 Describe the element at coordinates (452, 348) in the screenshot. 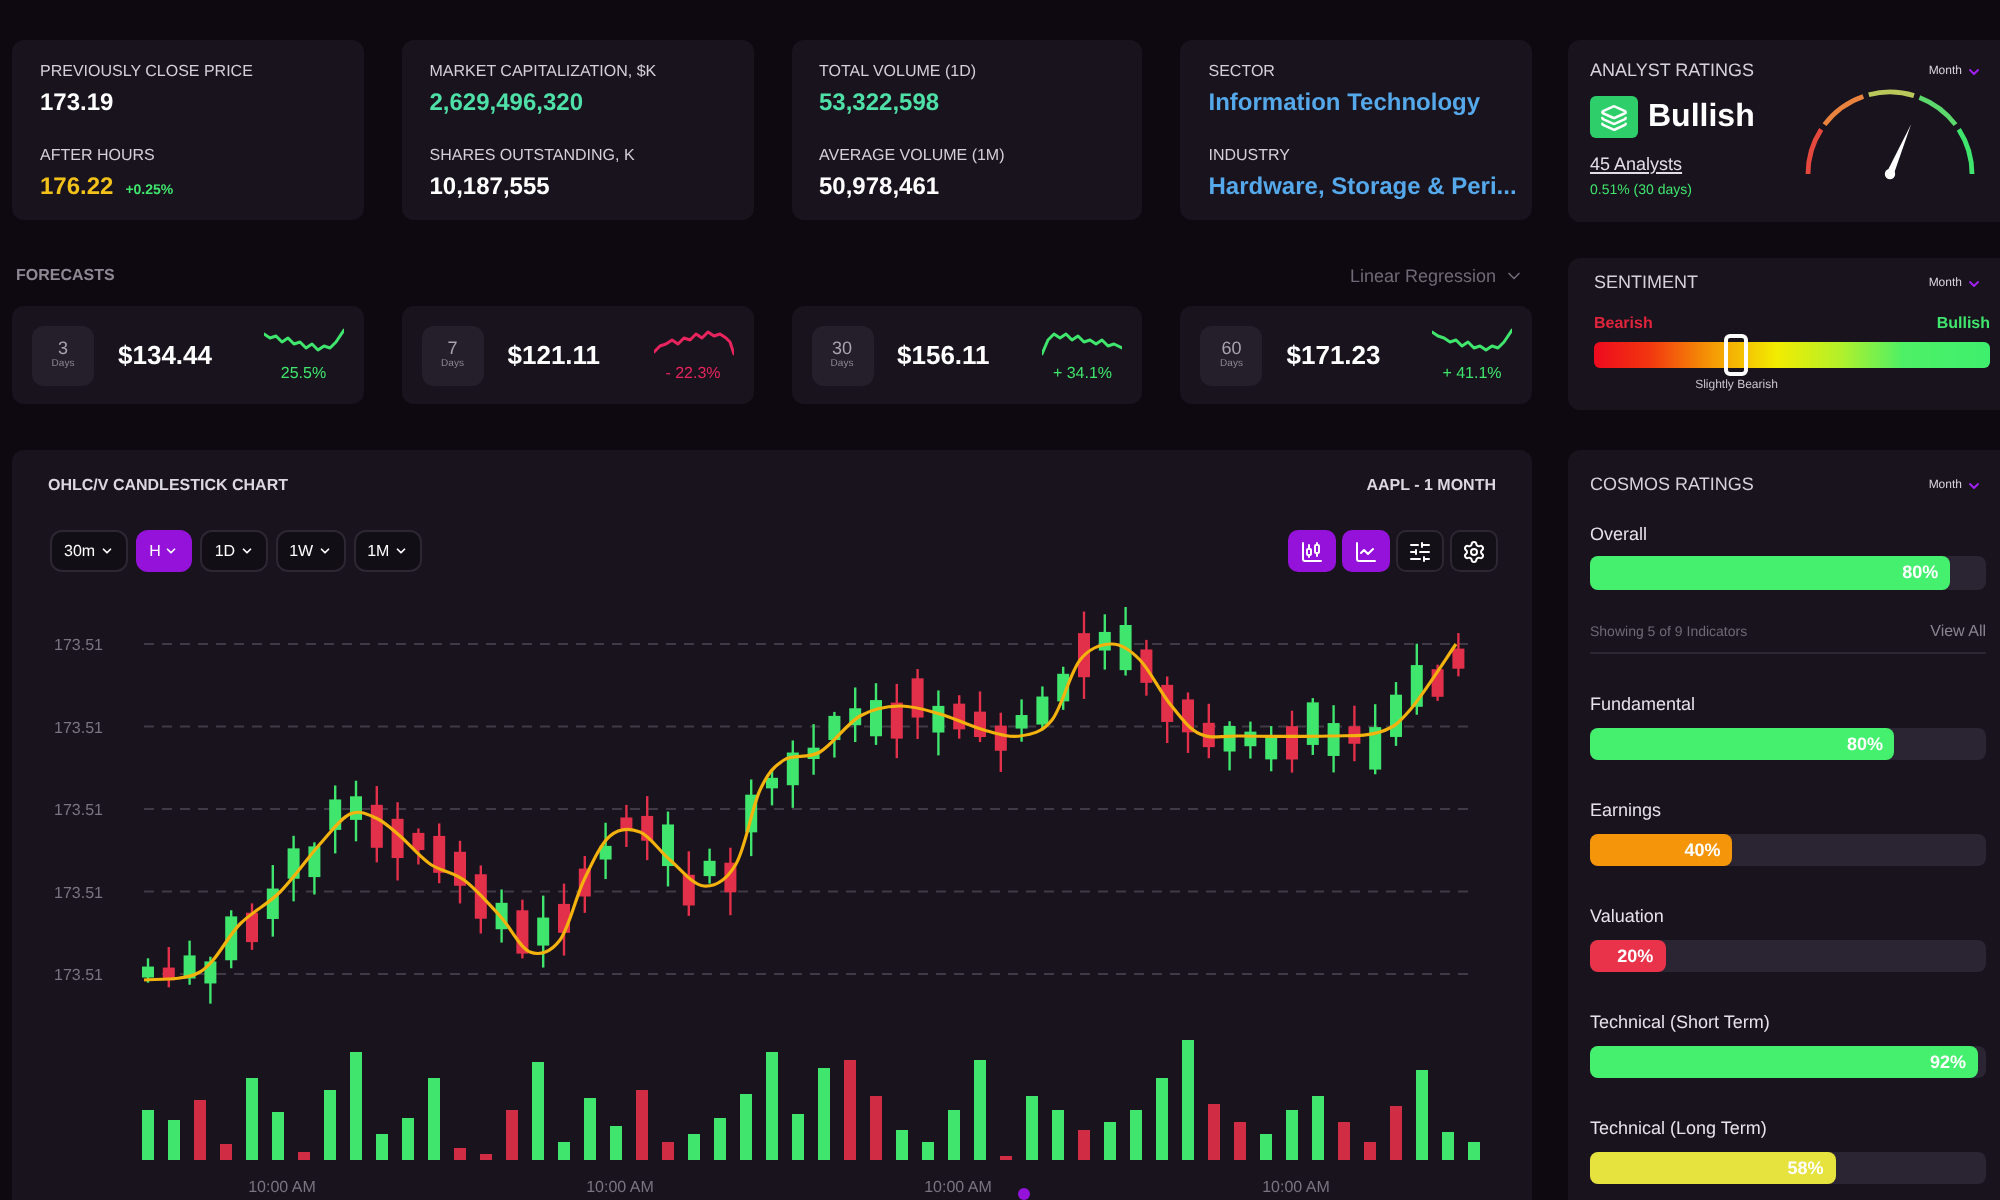

I see `days-number: 7` at that location.